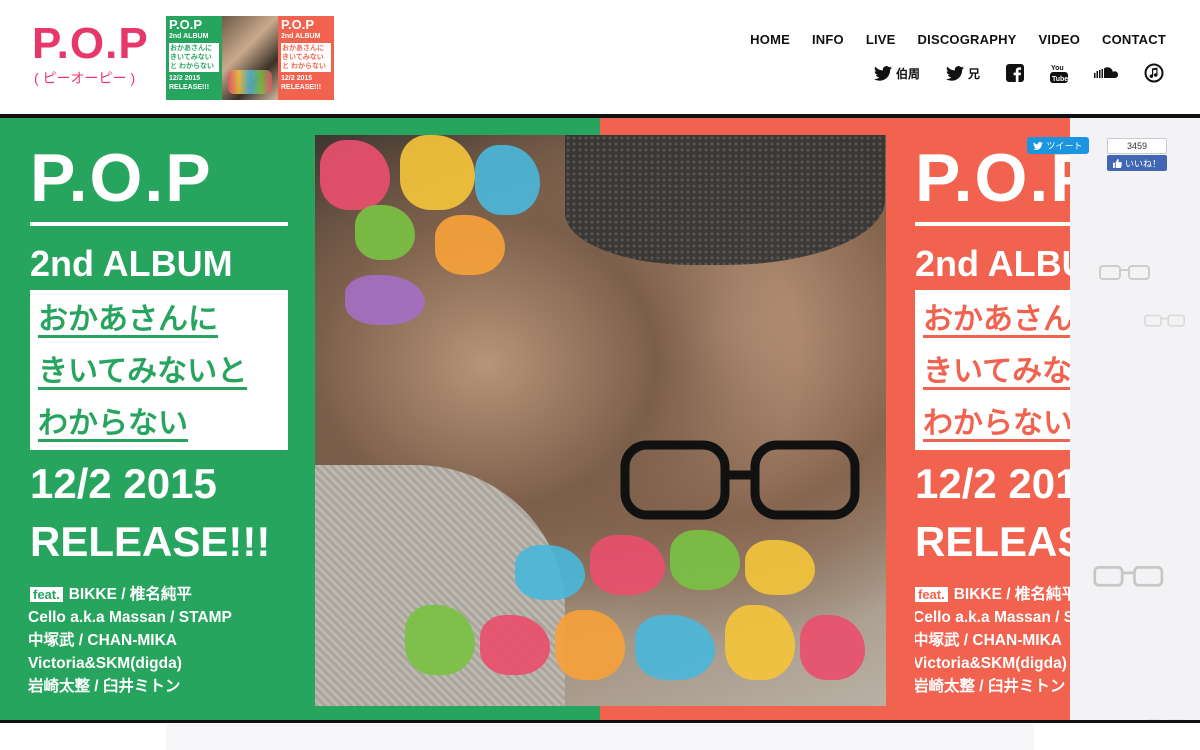 The height and width of the screenshot is (750, 1200). I want to click on svg-text: You, so click(1057, 68).